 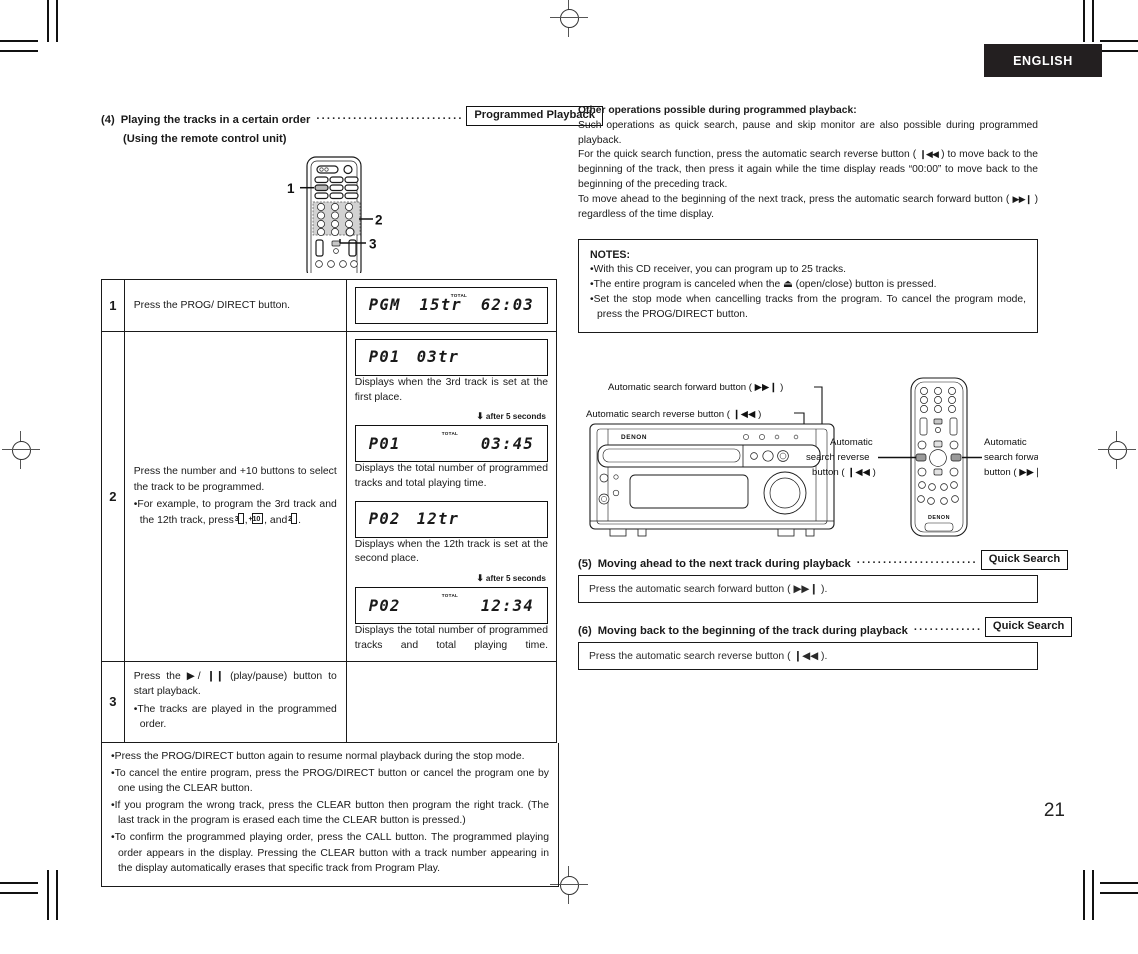 What do you see at coordinates (837, 457) in the screenshot?
I see `remote-label-rev-line2: search reverse` at bounding box center [837, 457].